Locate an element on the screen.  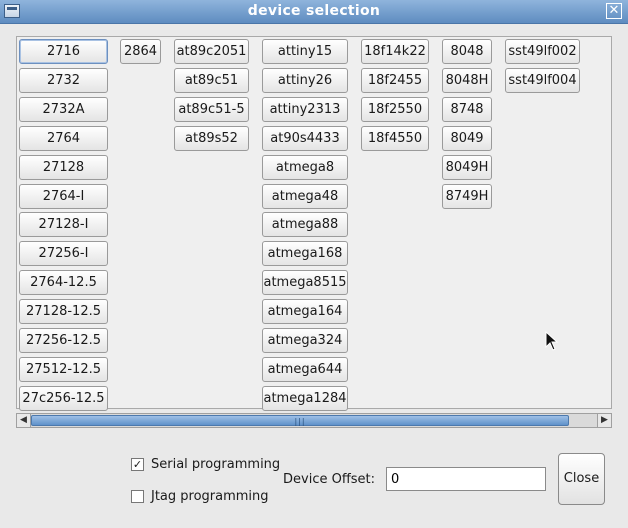
device-button-27c256-12.5: 27c256-12.5 is located at coordinates (63, 398).